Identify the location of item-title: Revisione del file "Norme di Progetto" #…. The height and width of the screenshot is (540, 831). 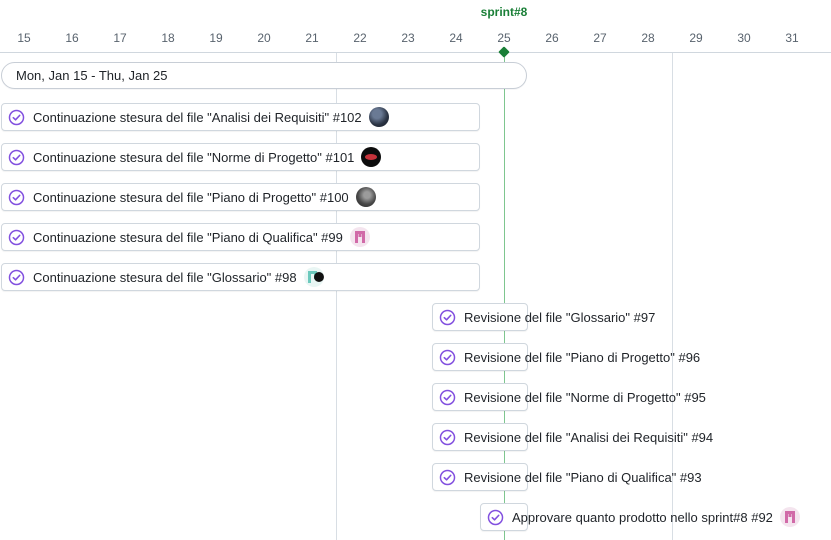
(585, 397).